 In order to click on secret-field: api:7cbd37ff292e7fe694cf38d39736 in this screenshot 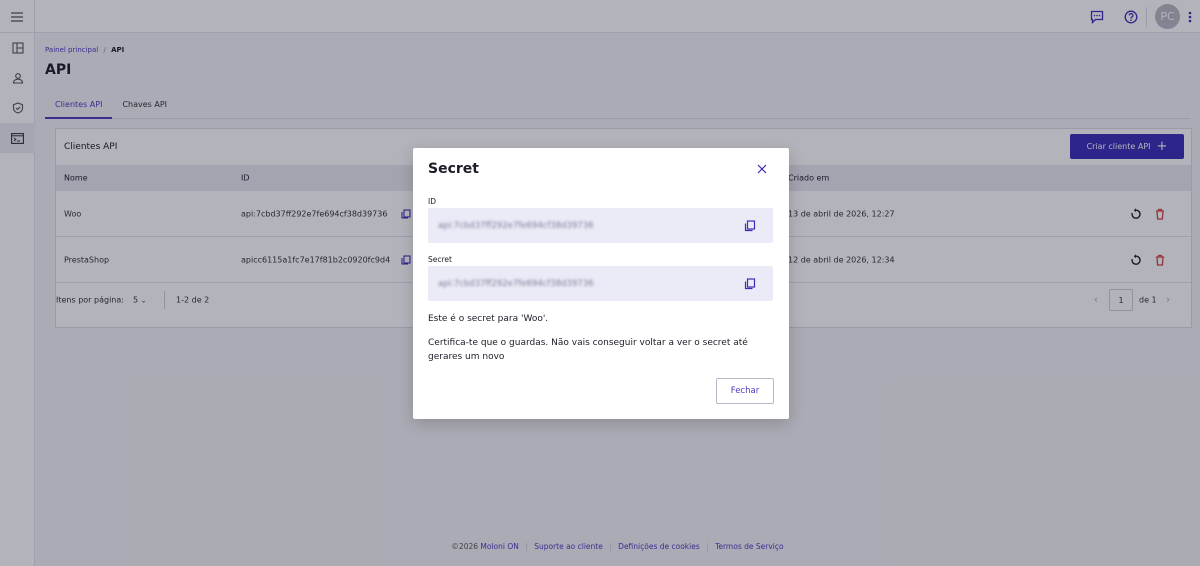, I will do `click(600, 283)`.